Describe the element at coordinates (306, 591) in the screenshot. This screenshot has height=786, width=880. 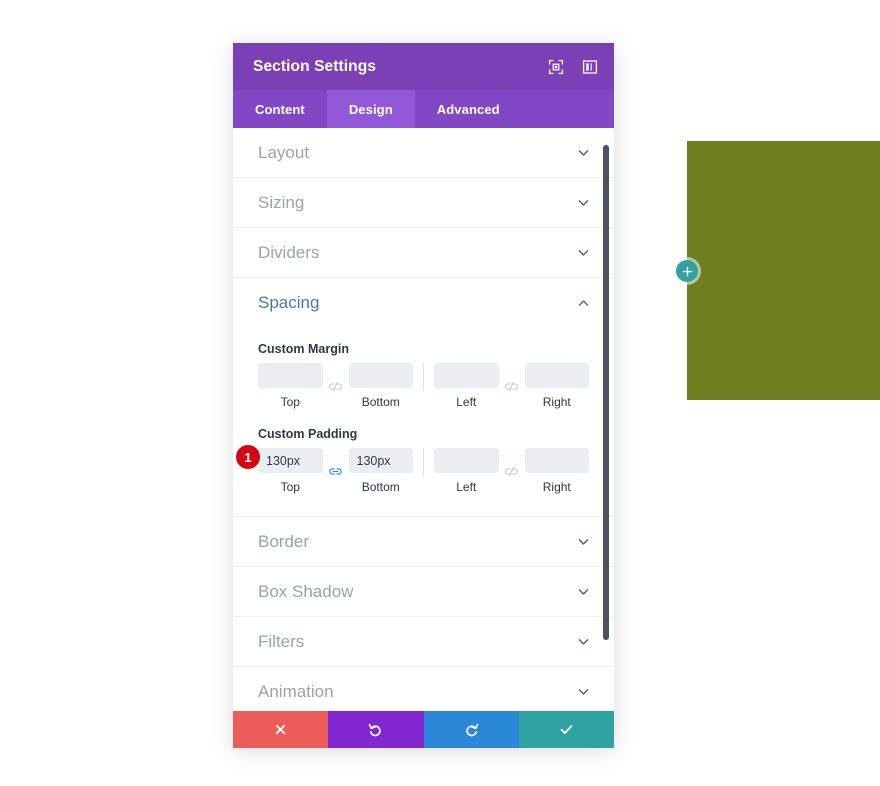
I see `section-toggle-label: Box Shadow` at that location.